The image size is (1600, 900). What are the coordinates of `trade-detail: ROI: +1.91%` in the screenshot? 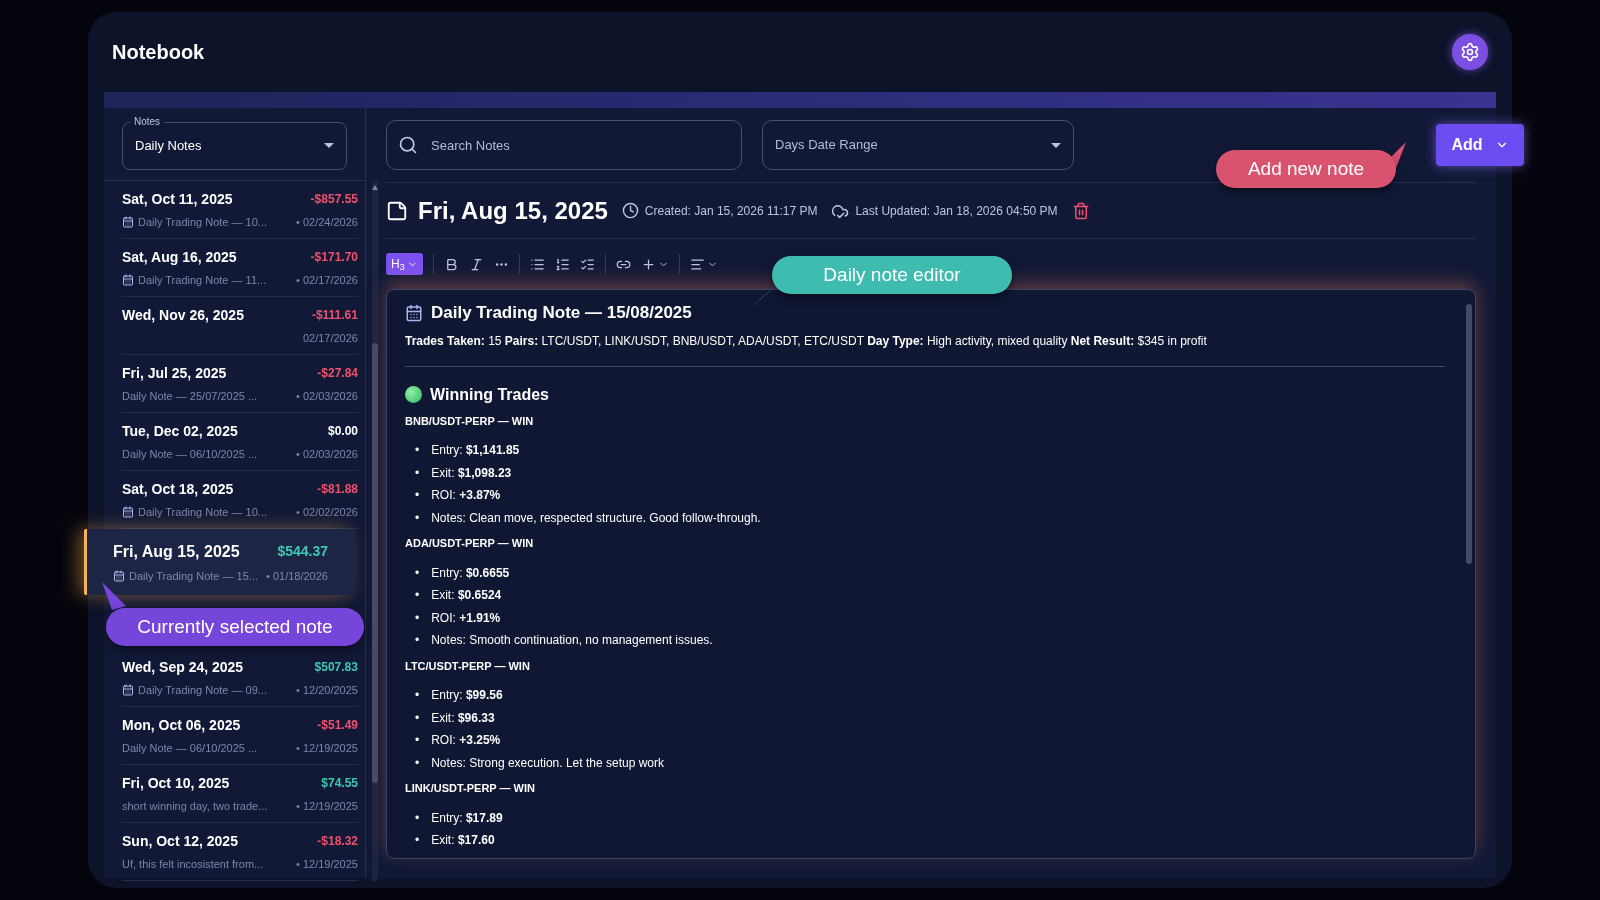 It's located at (466, 617).